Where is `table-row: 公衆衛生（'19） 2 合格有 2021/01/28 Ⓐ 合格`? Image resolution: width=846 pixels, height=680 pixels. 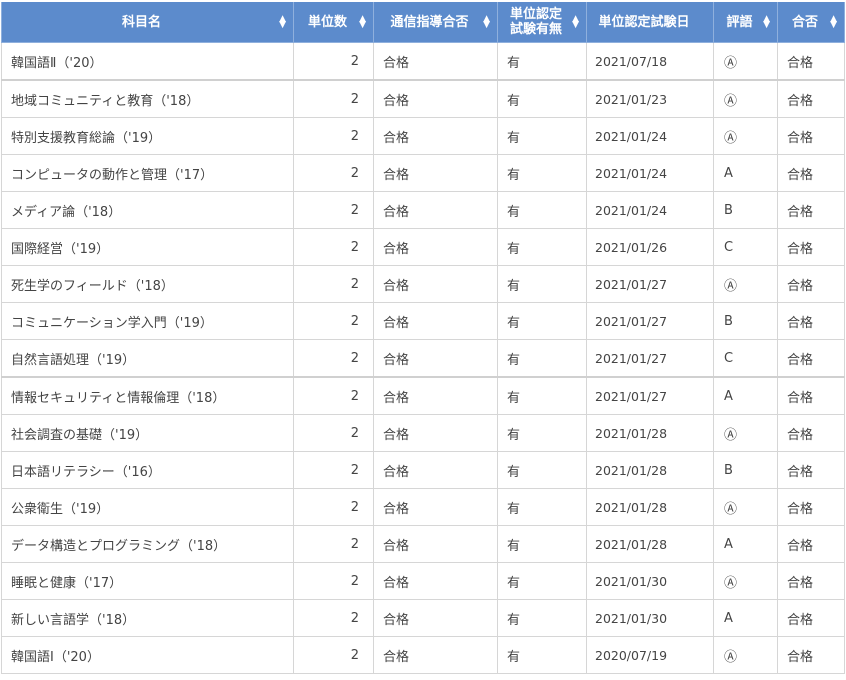 table-row: 公衆衛生（'19） 2 合格有 2021/01/28 Ⓐ 合格 is located at coordinates (423, 507).